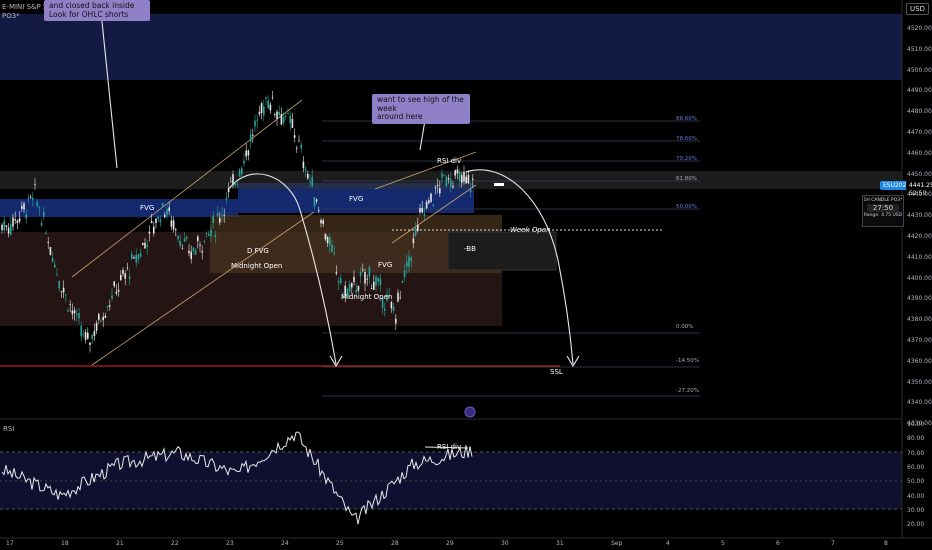 This screenshot has height=550, width=932. I want to click on price-tick: 4340.00, so click(919, 403).